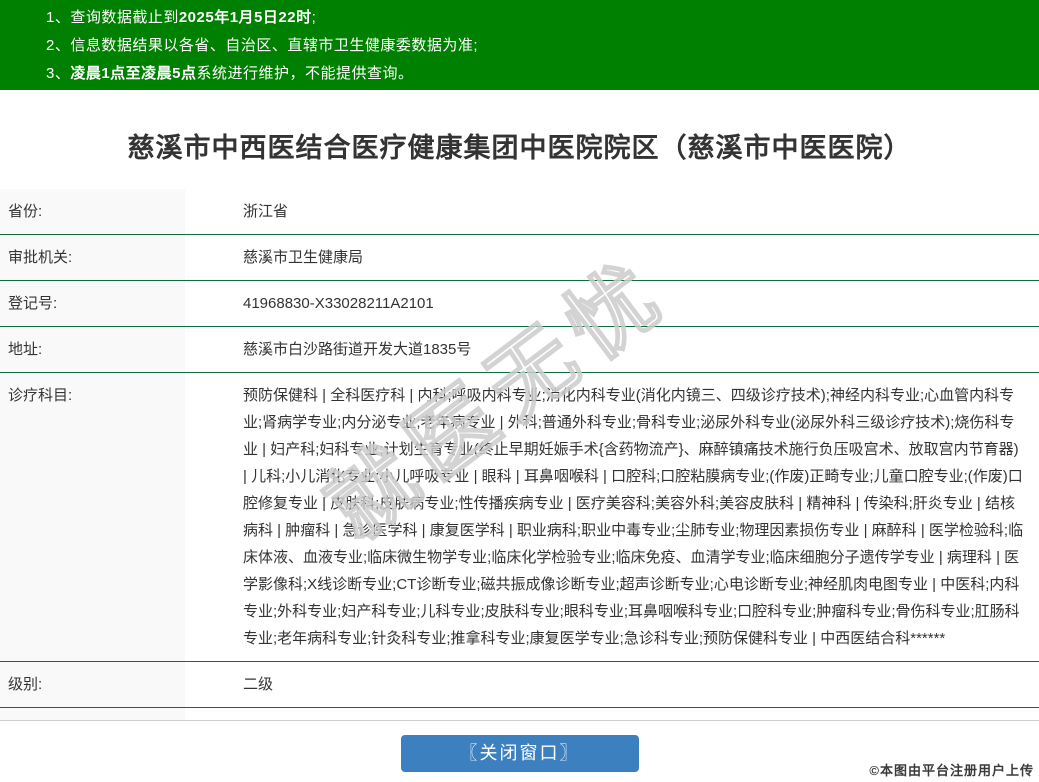 This screenshot has width=1039, height=782. I want to click on row-value-level: 二级, so click(612, 684).